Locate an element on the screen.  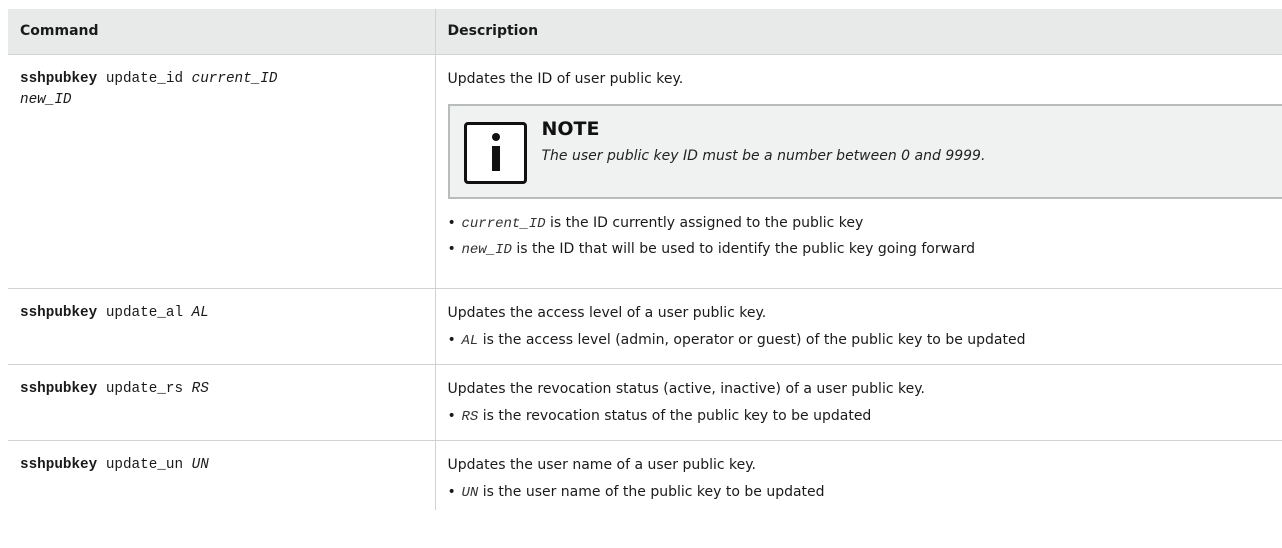
command-subcommand: update_id is located at coordinates (144, 78).